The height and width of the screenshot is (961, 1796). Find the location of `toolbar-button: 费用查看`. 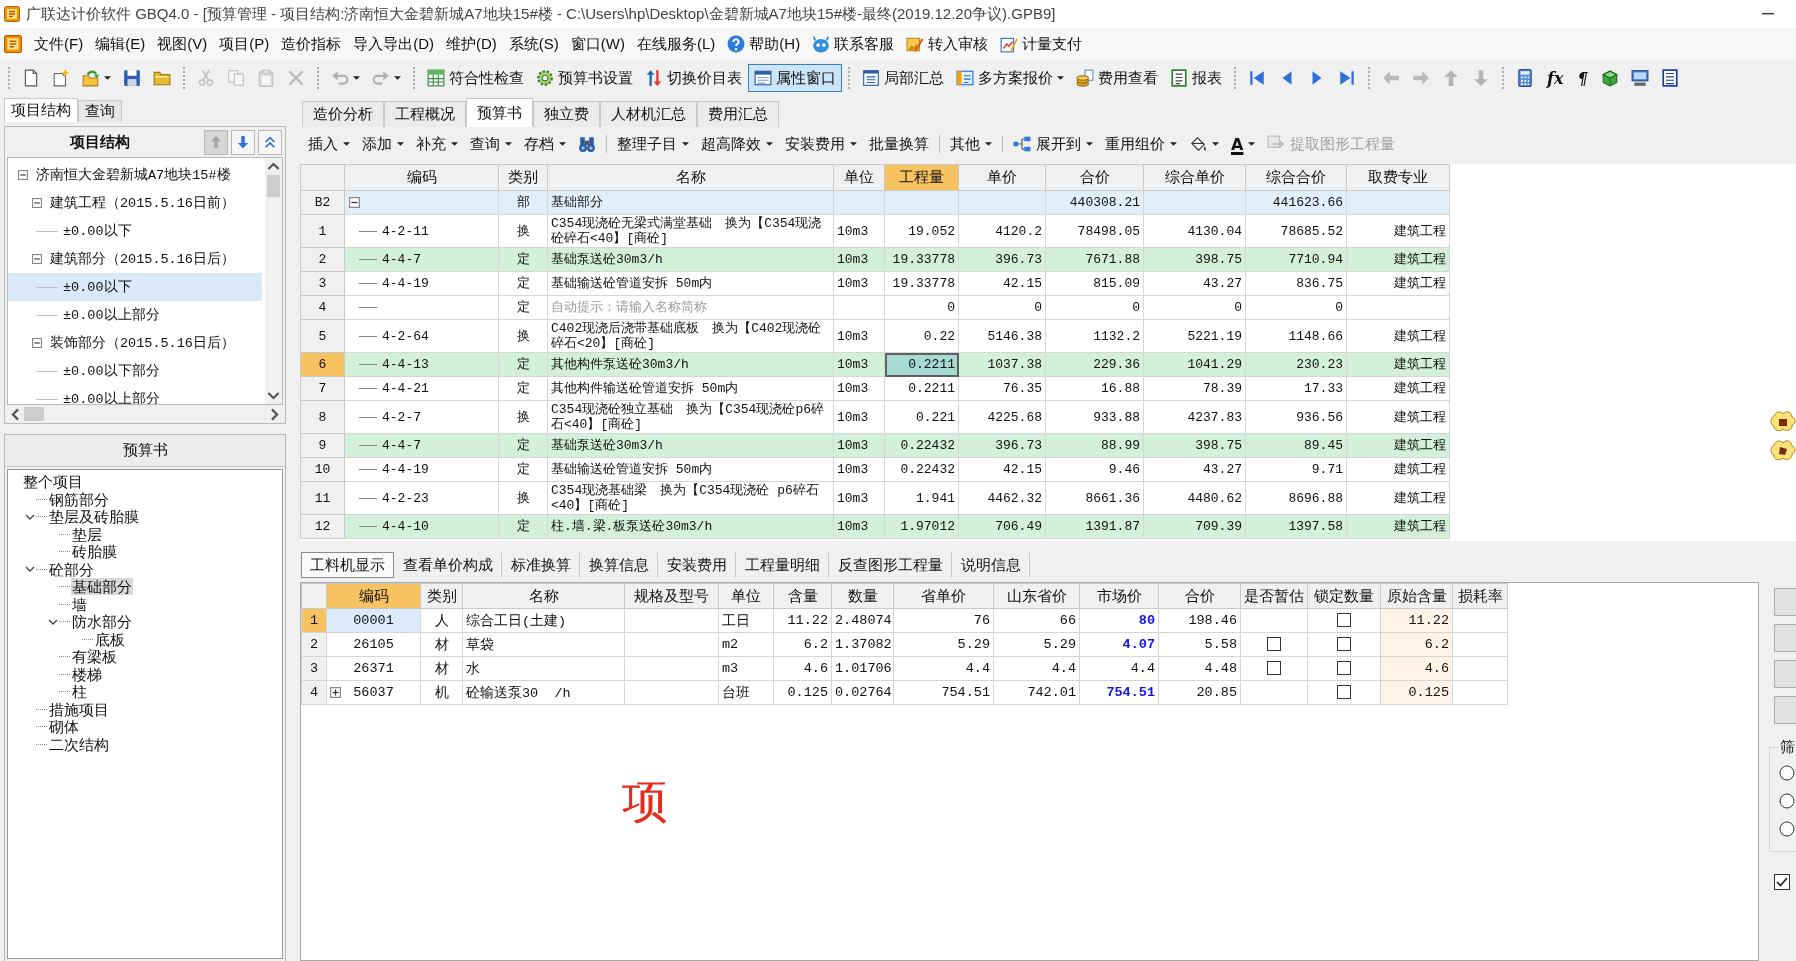

toolbar-button: 费用查看 is located at coordinates (1117, 78).